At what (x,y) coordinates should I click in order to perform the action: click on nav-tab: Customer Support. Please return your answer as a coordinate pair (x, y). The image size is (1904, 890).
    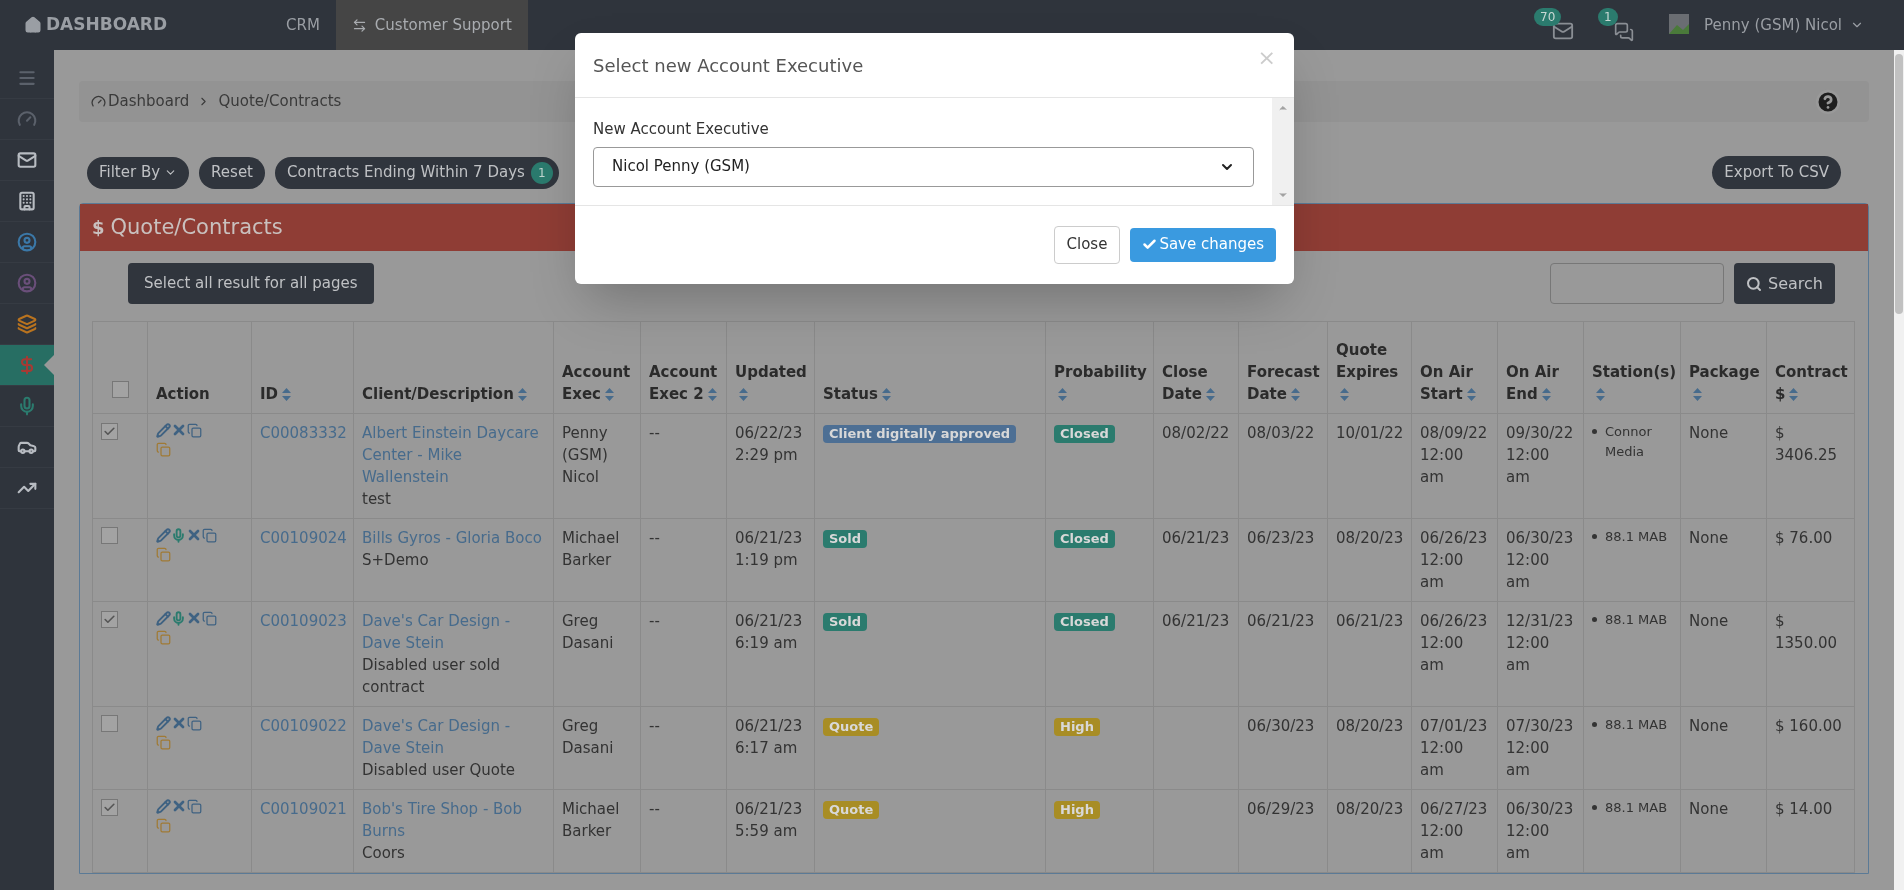
    Looking at the image, I should click on (431, 25).